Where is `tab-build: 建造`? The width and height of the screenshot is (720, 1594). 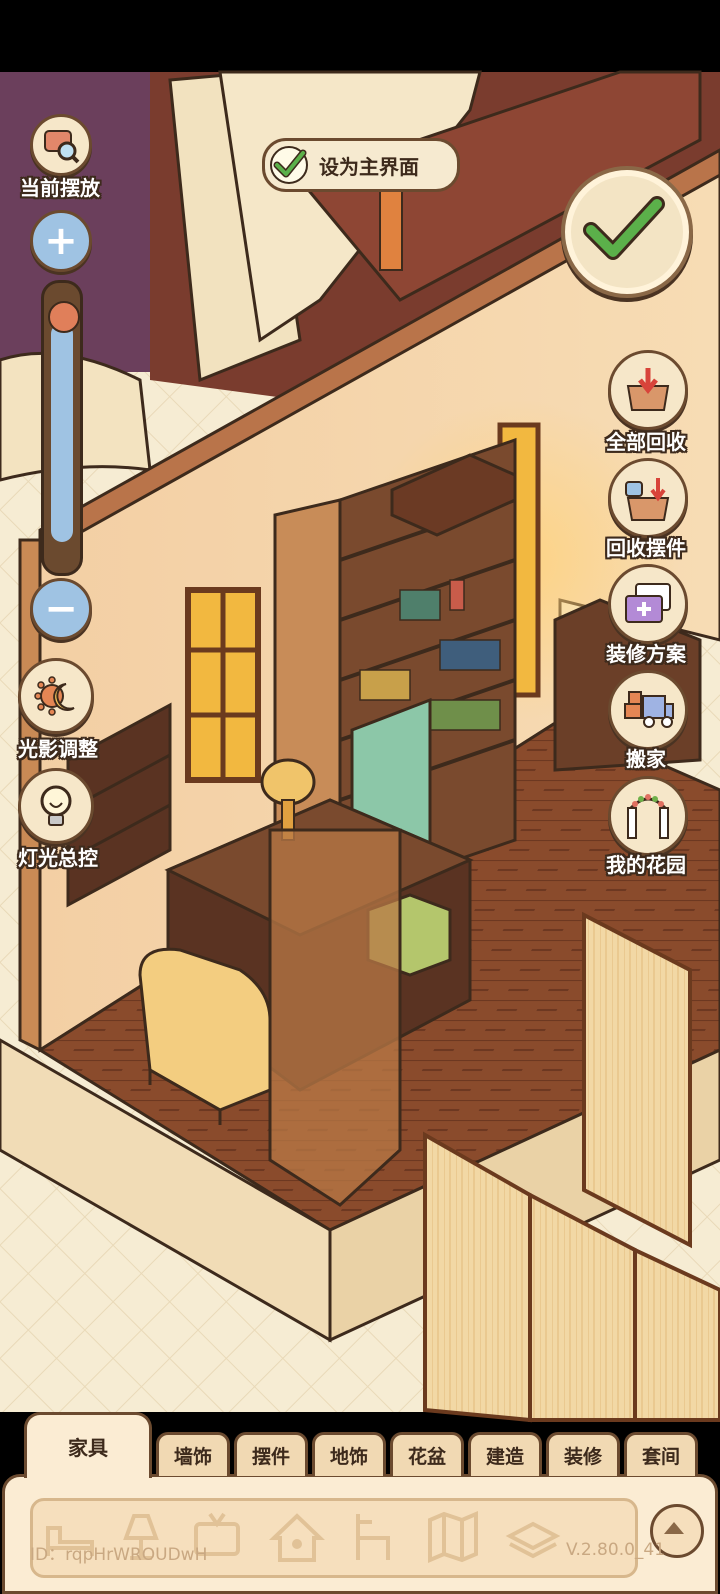 tab-build: 建造 is located at coordinates (505, 1454).